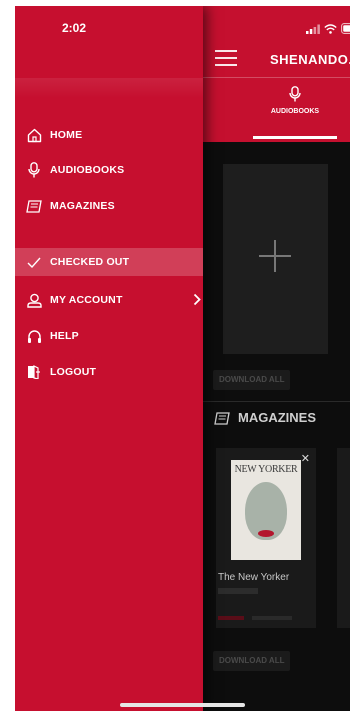  I want to click on cover-illustration-detail, so click(266, 533).